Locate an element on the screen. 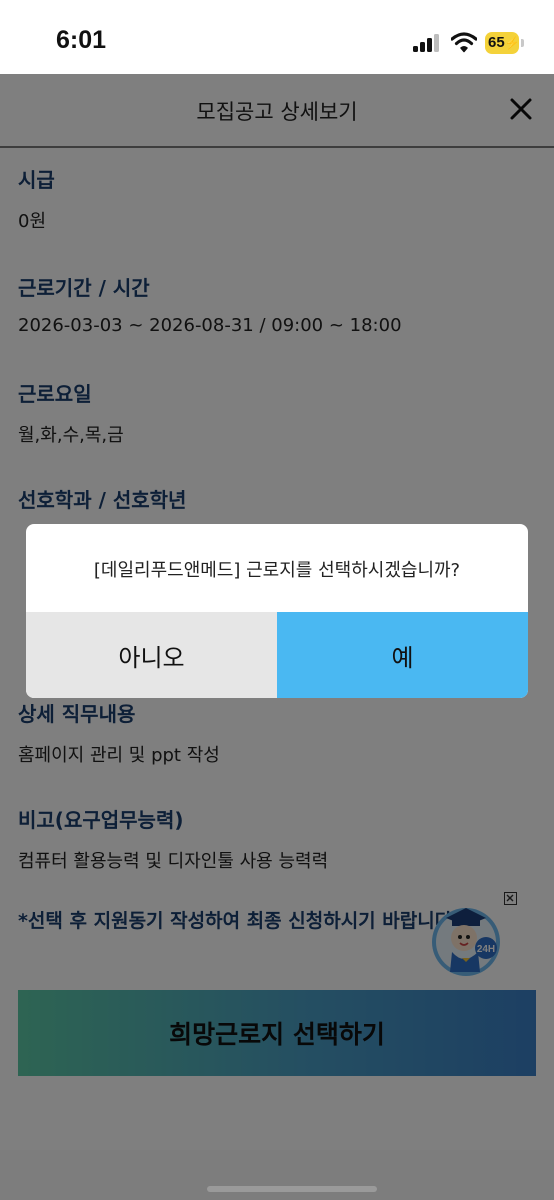 This screenshot has width=554, height=1200. wifi-icon is located at coordinates (464, 42).